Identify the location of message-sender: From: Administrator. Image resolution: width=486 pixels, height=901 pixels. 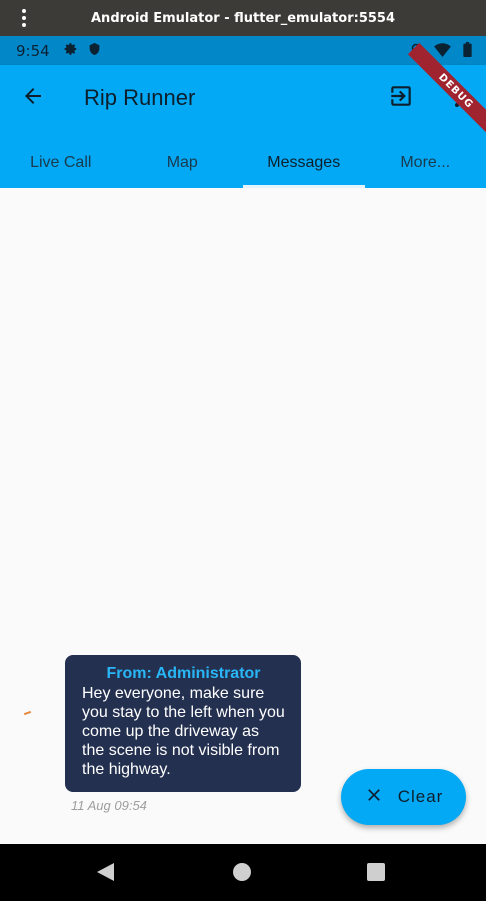
(183, 673).